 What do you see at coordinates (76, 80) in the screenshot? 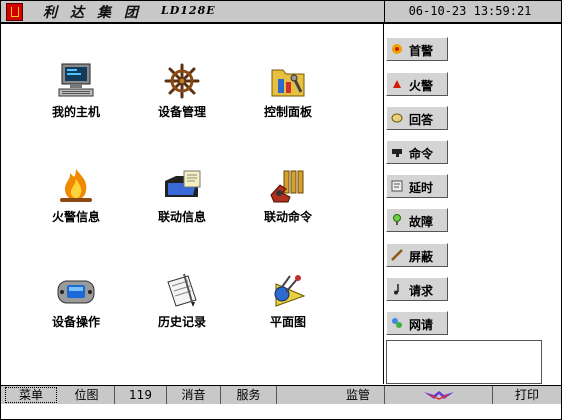
I see `computer-icon` at bounding box center [76, 80].